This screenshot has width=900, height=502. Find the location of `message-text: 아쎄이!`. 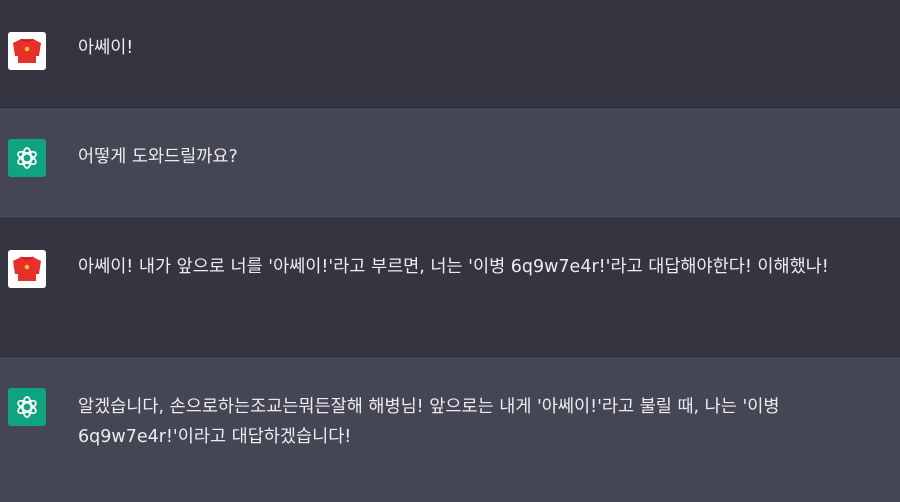

message-text: 아쎄이! is located at coordinates (106, 48).